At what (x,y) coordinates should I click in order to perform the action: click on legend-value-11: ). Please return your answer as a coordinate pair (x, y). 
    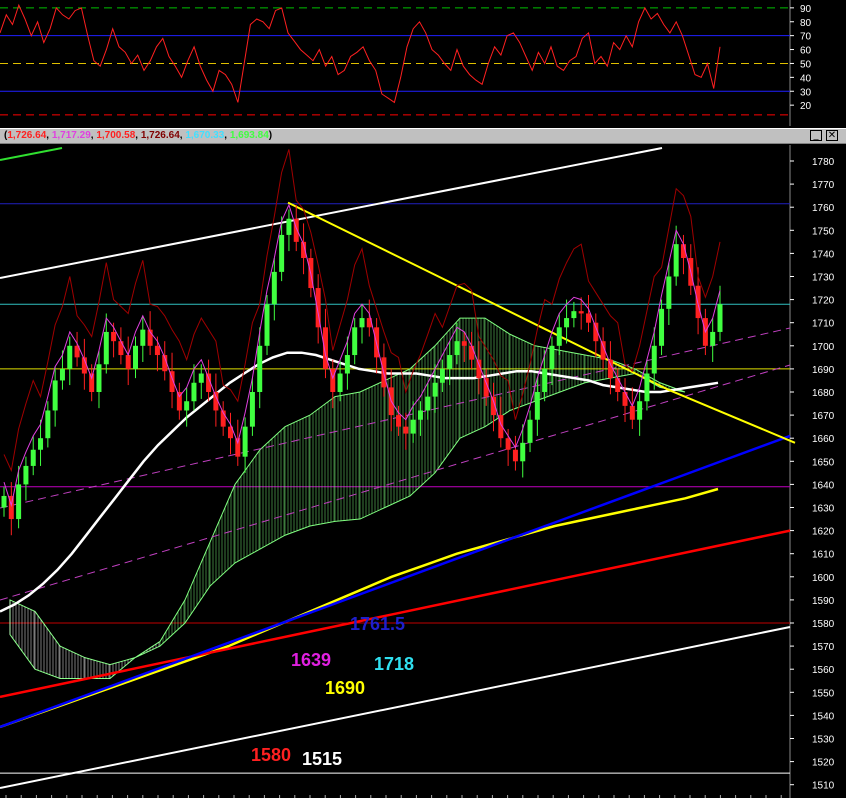
    Looking at the image, I should click on (270, 135).